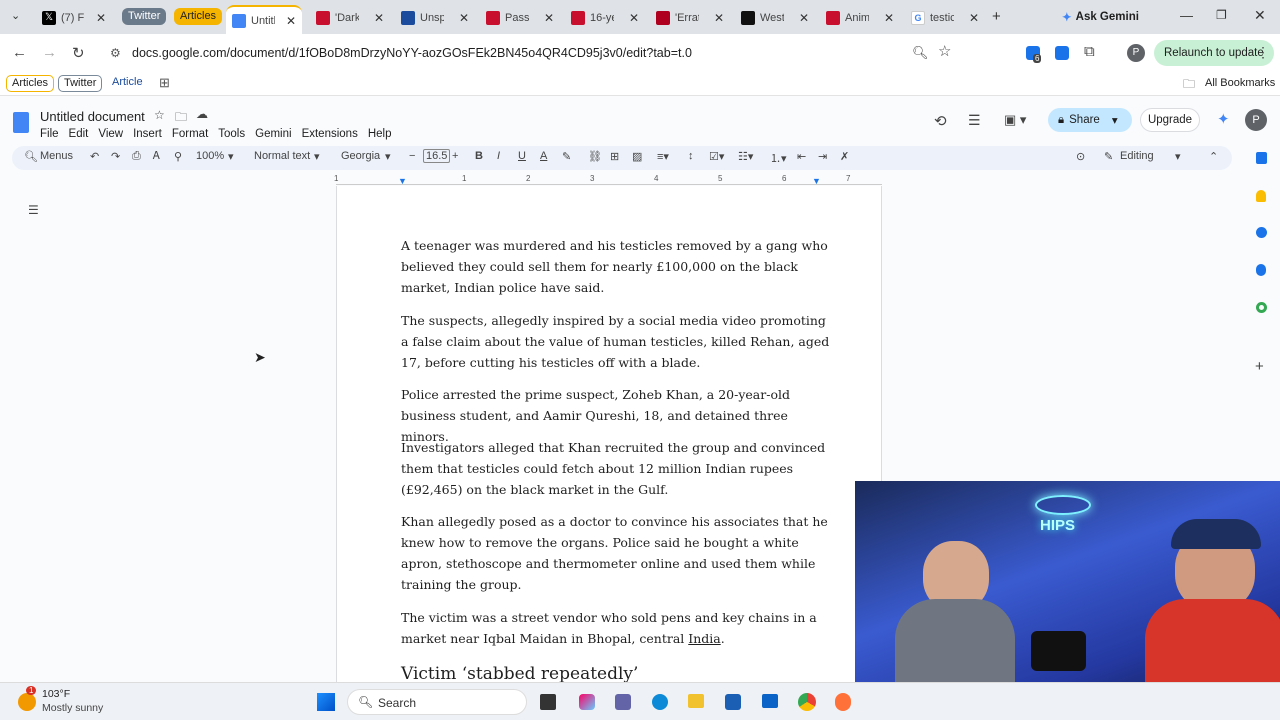 The image size is (1280, 720). What do you see at coordinates (860, 17) in the screenshot?
I see `tab-anim: Anim ✕` at bounding box center [860, 17].